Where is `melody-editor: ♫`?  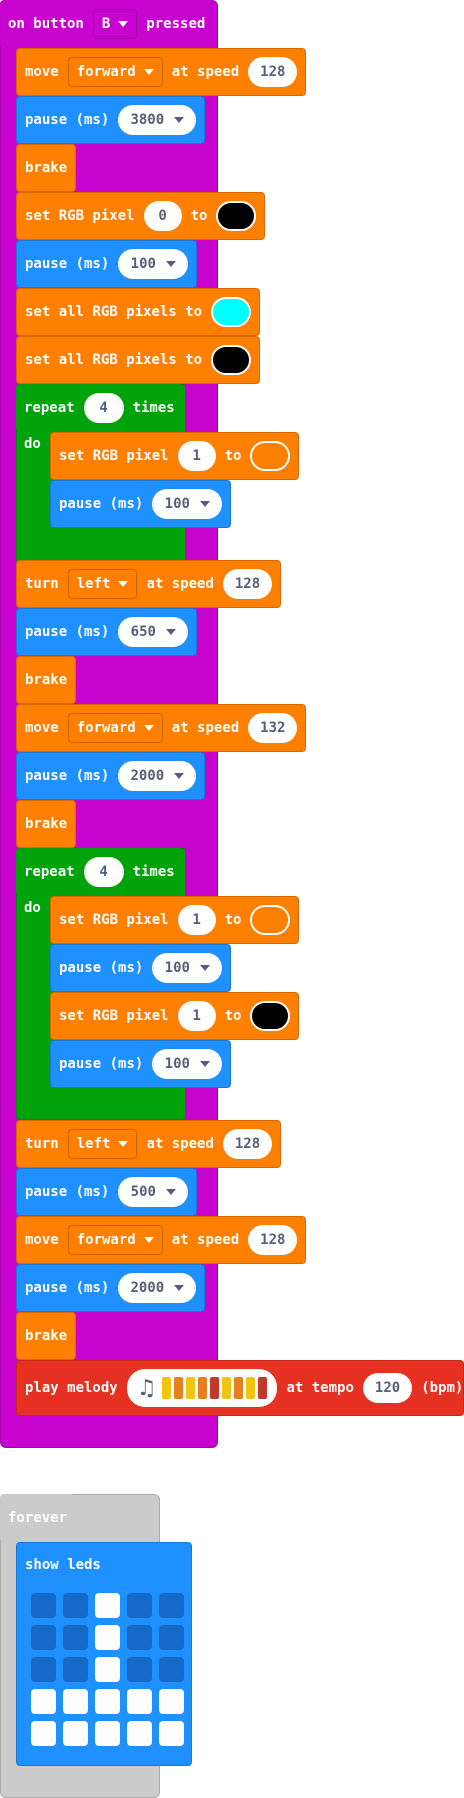 melody-editor: ♫ is located at coordinates (202, 1388).